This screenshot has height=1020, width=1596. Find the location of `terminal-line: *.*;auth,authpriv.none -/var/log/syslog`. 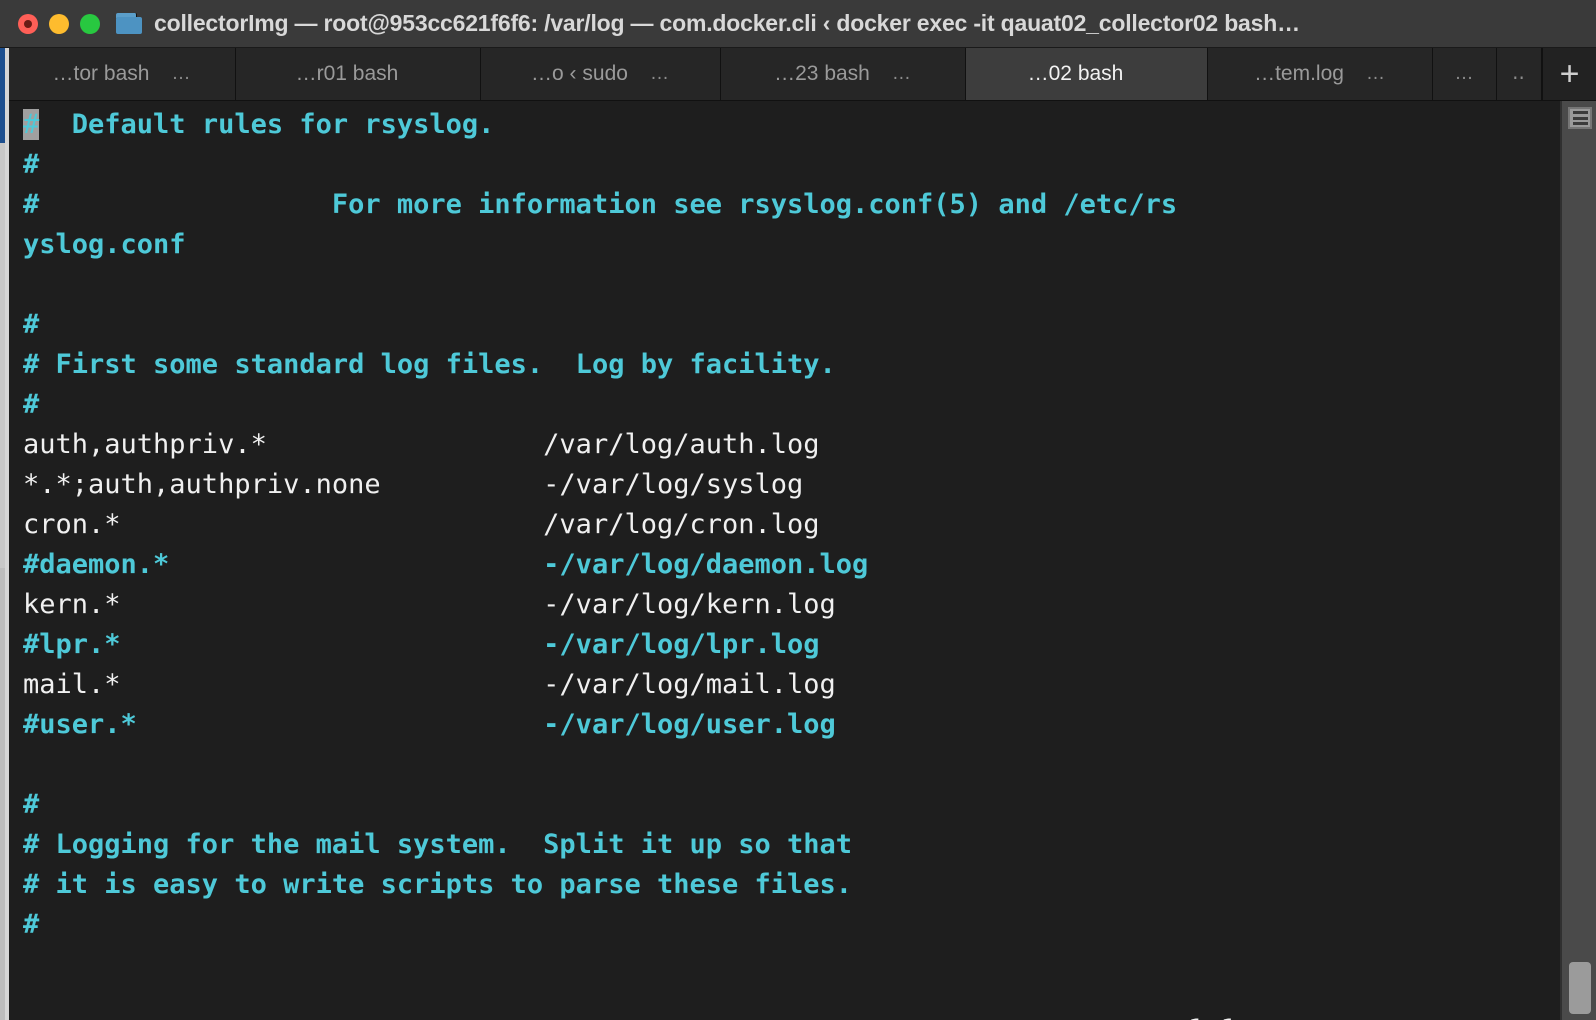

terminal-line: *.*;auth,authpriv.none -/var/log/syslog is located at coordinates (792, 485).